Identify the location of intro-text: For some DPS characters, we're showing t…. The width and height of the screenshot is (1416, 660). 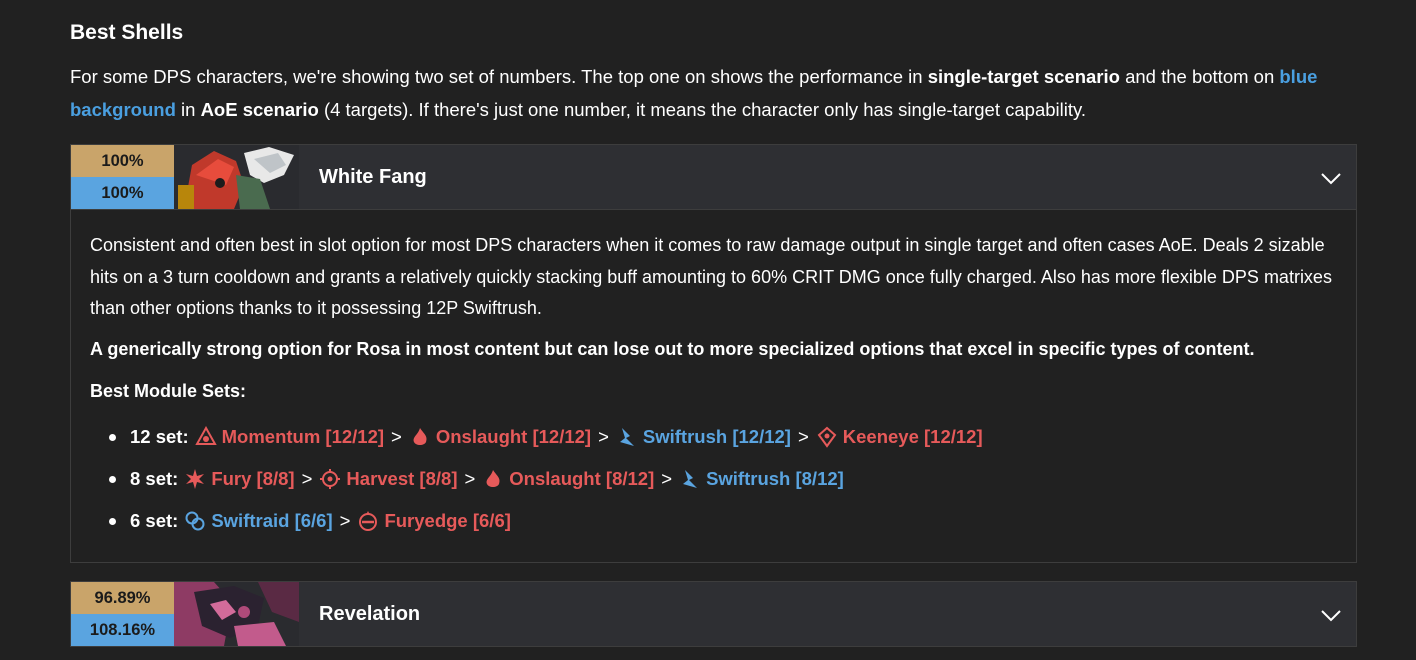
(715, 93).